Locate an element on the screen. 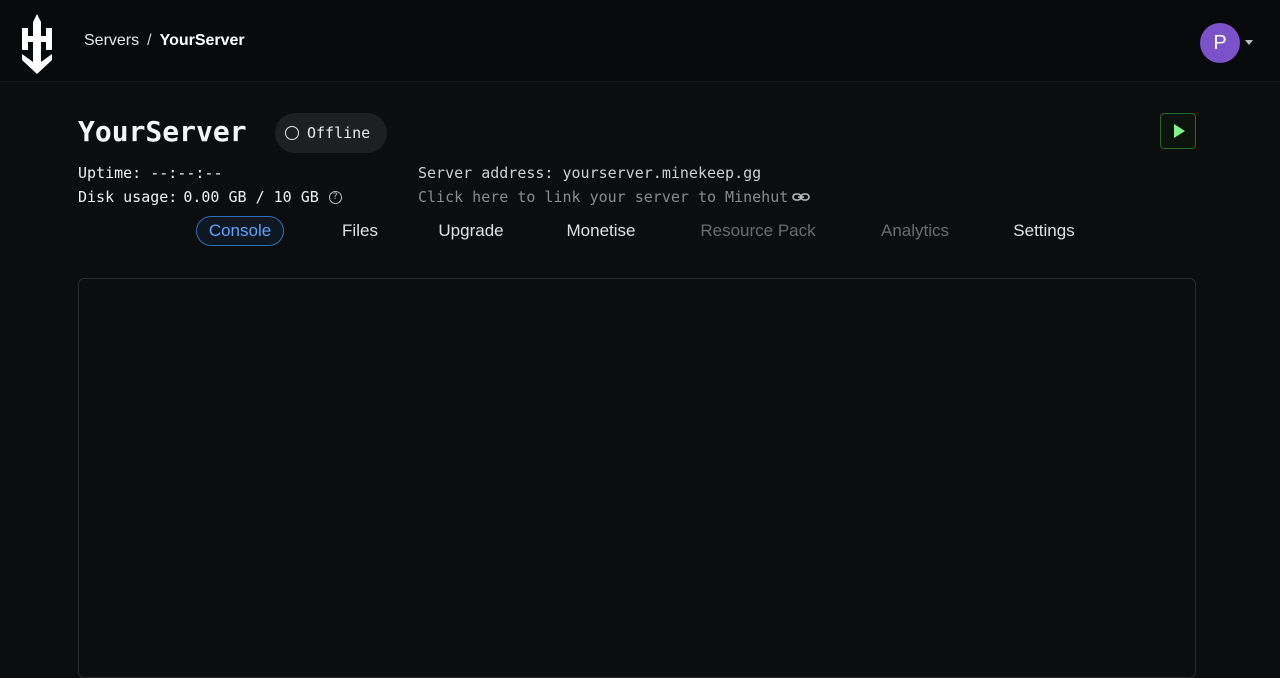 The height and width of the screenshot is (678, 1280). breadcrumb-servers-link: Servers is located at coordinates (111, 41).